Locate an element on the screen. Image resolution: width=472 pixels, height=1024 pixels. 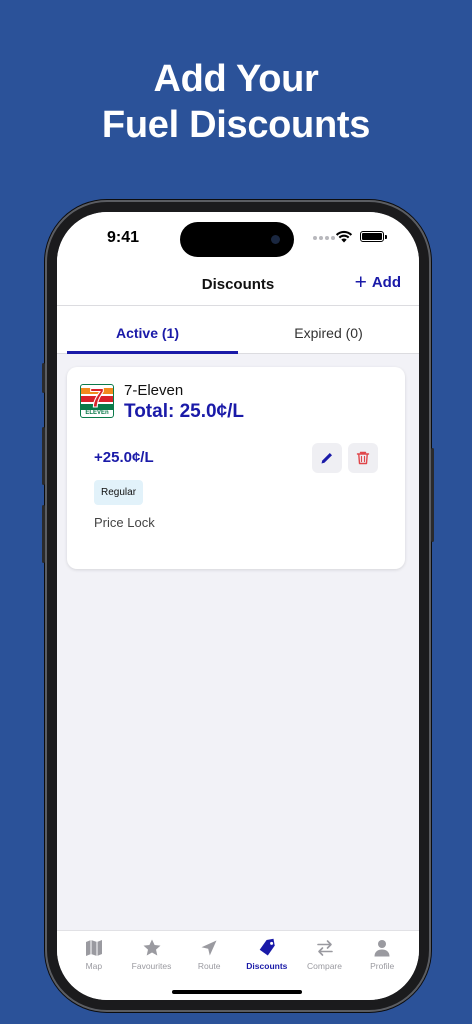
tab-expired: Expired (0) is located at coordinates (328, 329).